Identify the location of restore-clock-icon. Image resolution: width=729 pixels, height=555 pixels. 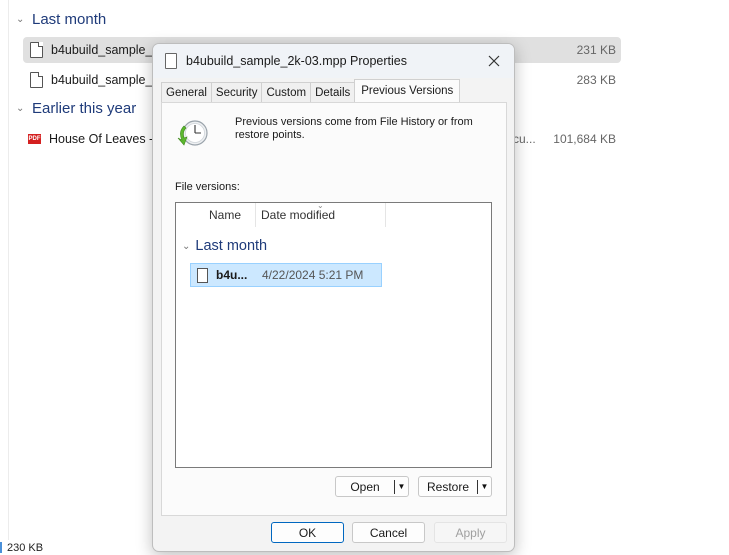
(192, 133).